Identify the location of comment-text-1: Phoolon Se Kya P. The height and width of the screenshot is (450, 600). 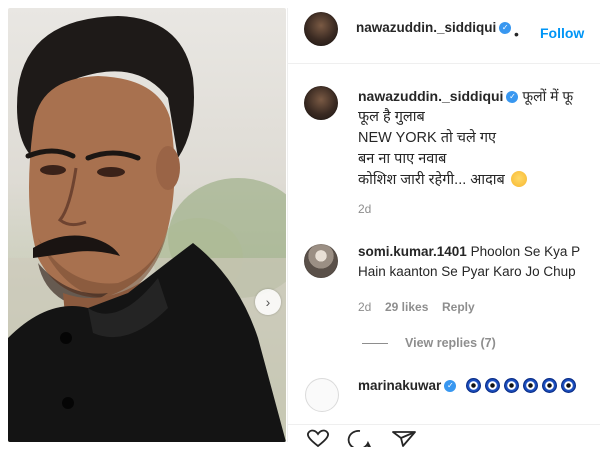
(525, 251).